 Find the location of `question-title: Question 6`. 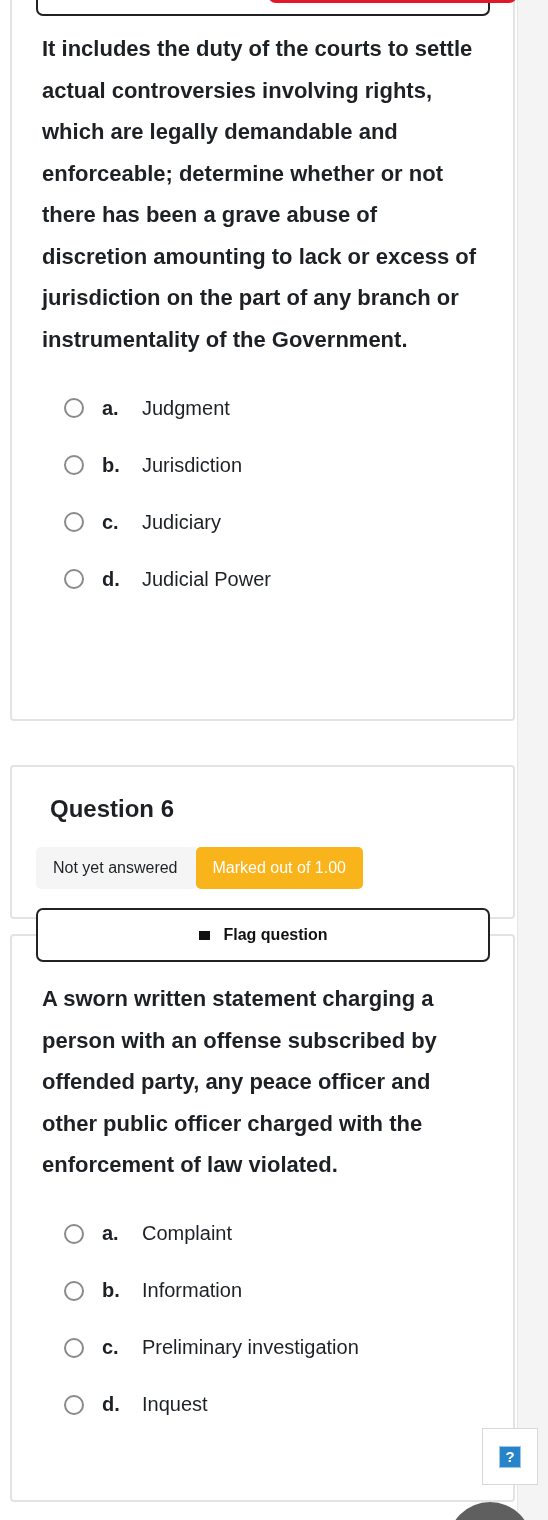

question-title: Question 6 is located at coordinates (112, 808).